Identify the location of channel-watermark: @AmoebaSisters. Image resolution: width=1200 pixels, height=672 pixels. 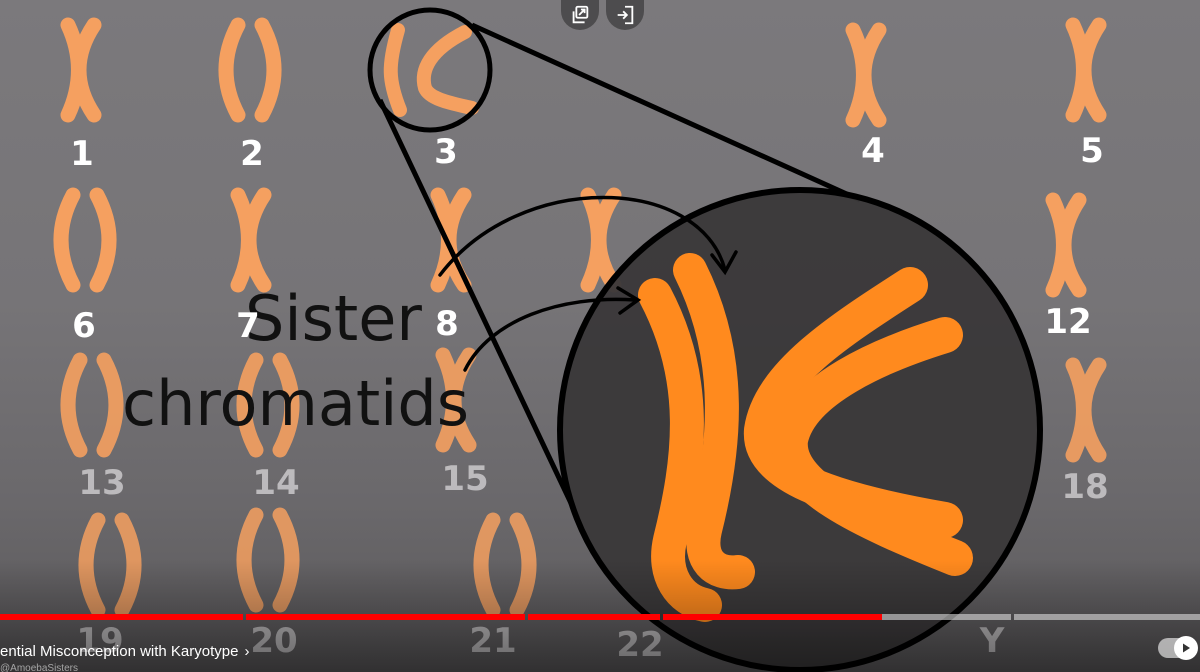
(39, 667).